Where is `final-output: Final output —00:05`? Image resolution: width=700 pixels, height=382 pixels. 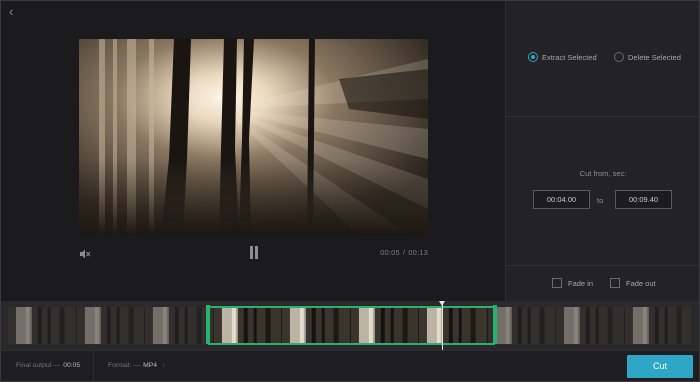 final-output: Final output —00:05 is located at coordinates (48, 365).